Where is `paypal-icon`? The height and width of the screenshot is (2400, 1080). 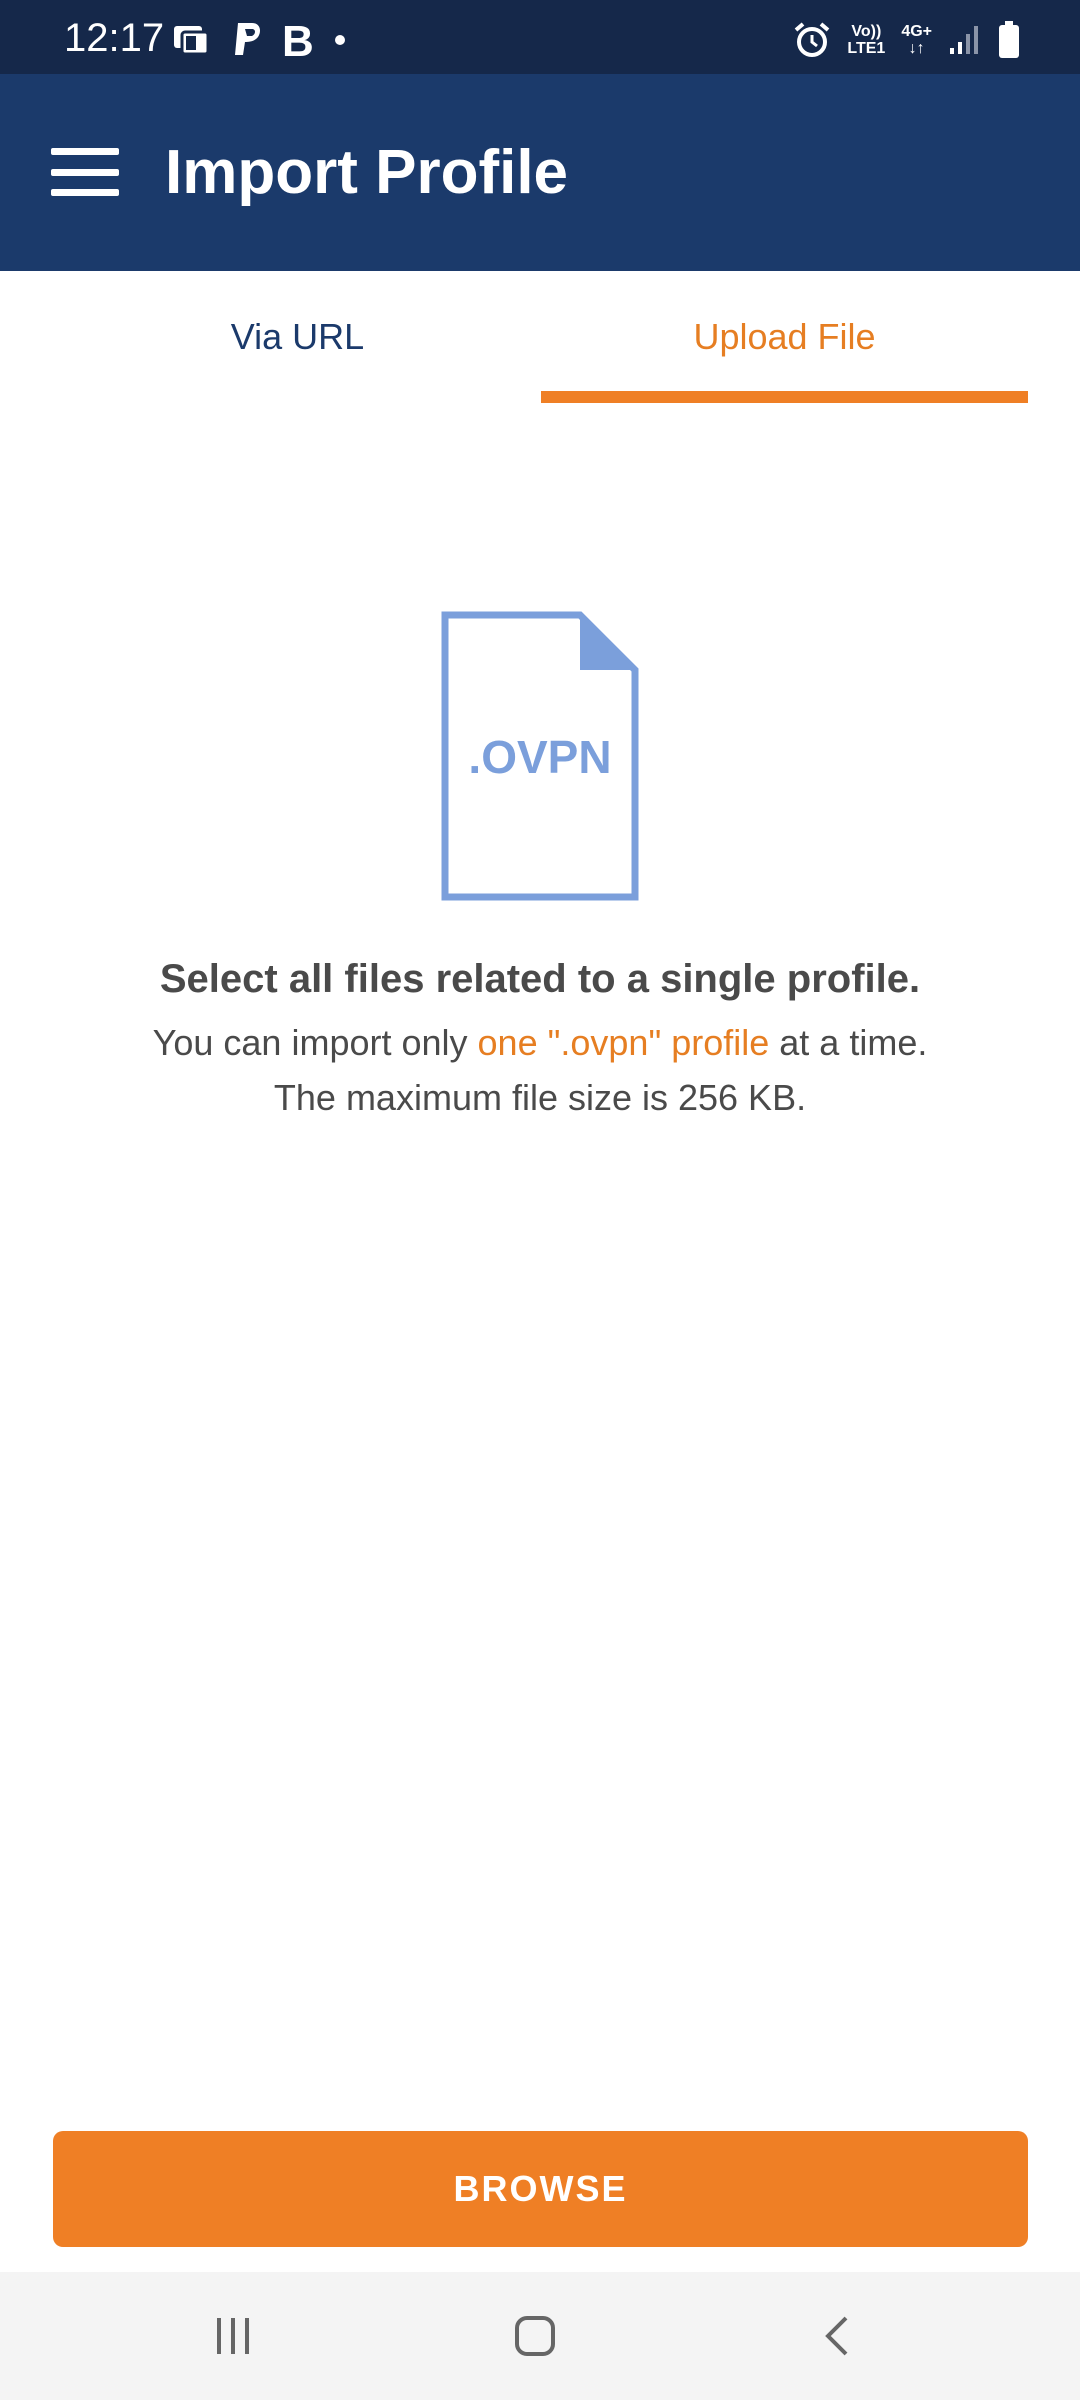
paypal-icon is located at coordinates (247, 39).